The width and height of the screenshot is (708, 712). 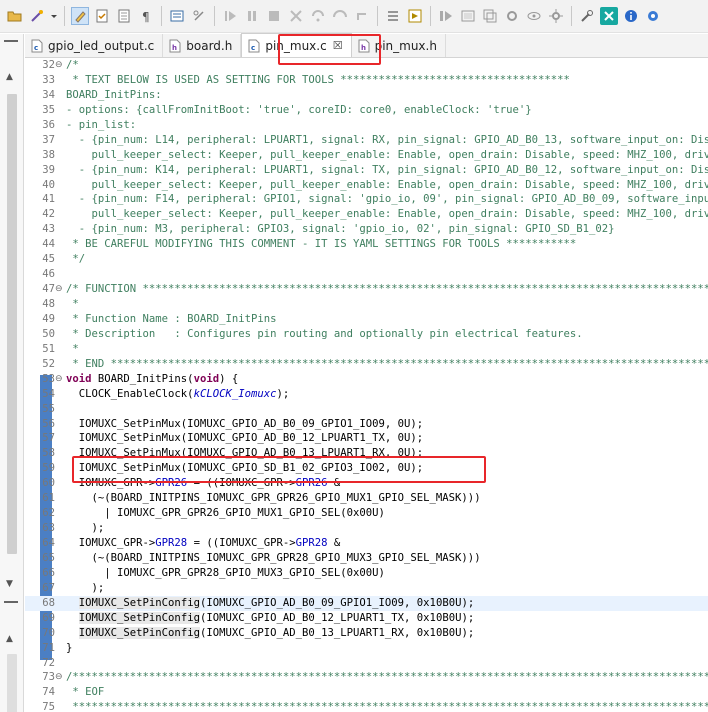 What do you see at coordinates (468, 16) in the screenshot?
I see `frame-icon` at bounding box center [468, 16].